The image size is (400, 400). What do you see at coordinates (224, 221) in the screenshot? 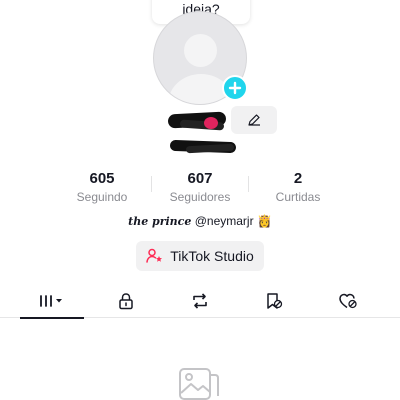
I see `bio-handle: @neymarjr` at bounding box center [224, 221].